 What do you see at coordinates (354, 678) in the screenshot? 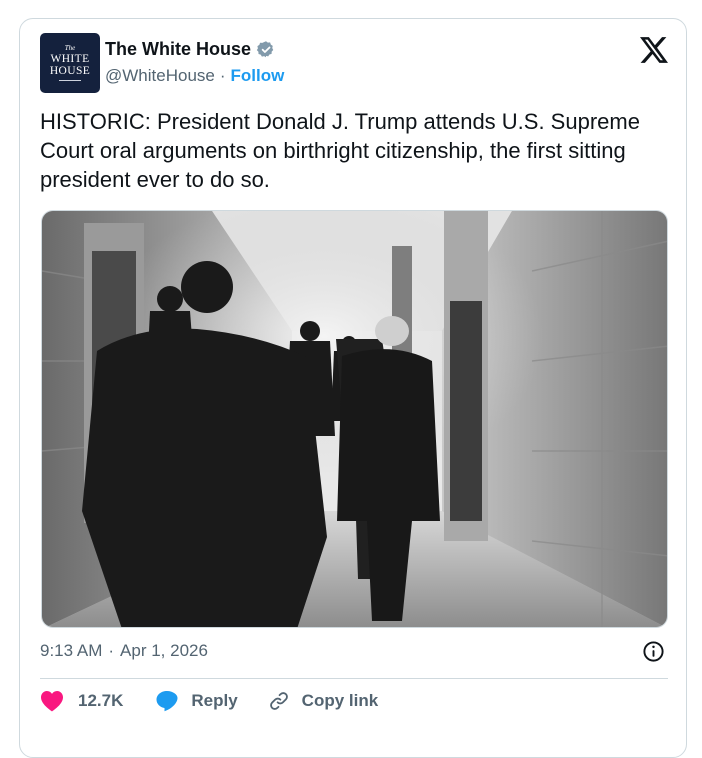
I see `divider` at bounding box center [354, 678].